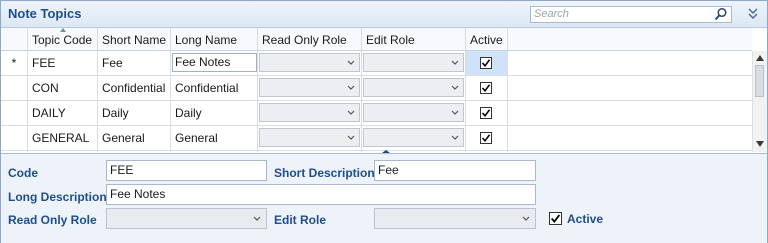  I want to click on edit-role-label: Edit Role, so click(300, 220).